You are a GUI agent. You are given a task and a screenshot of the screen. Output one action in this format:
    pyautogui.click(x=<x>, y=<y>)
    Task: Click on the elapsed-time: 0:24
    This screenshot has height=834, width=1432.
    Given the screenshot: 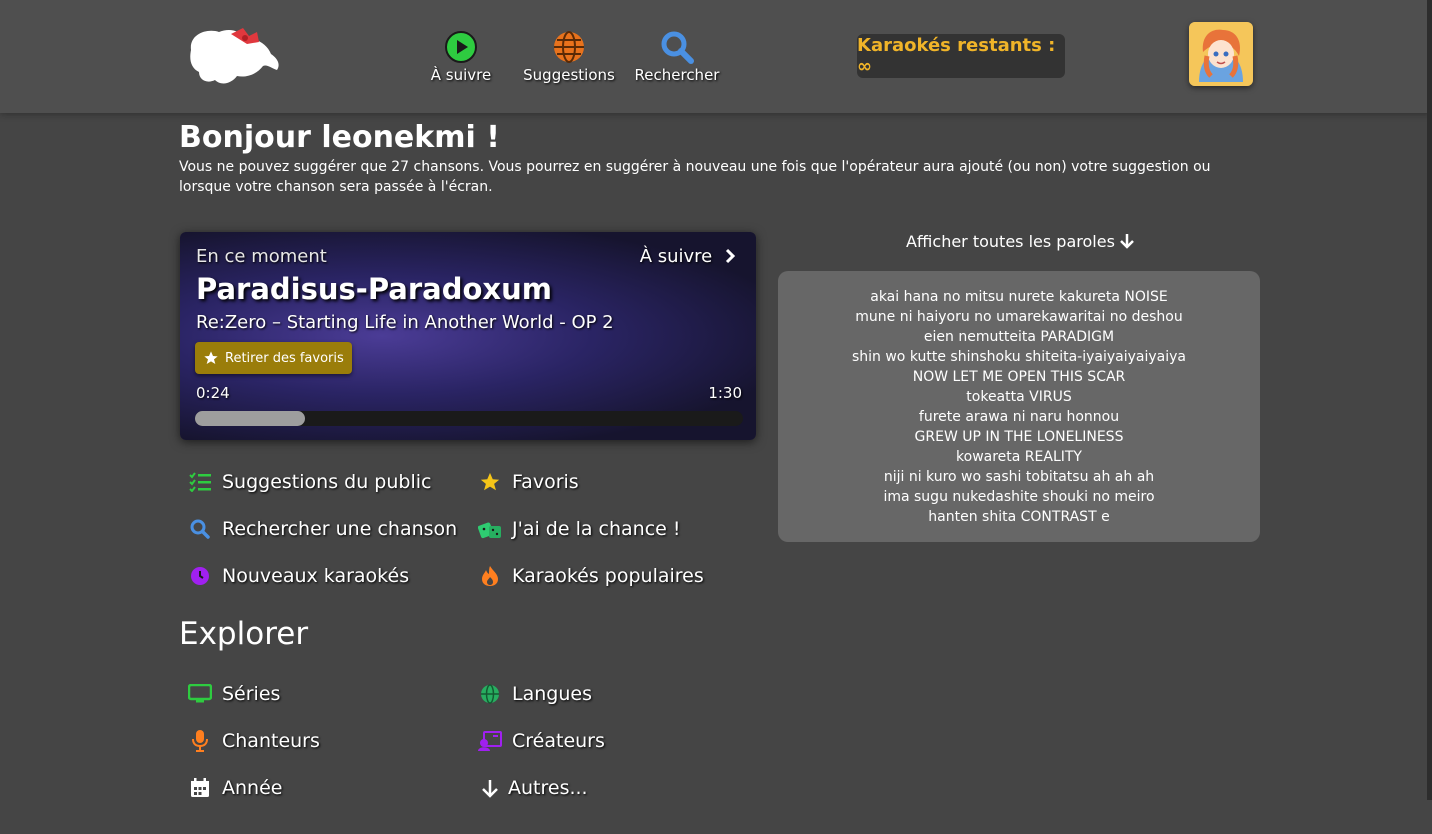 What is the action you would take?
    pyautogui.click(x=213, y=393)
    